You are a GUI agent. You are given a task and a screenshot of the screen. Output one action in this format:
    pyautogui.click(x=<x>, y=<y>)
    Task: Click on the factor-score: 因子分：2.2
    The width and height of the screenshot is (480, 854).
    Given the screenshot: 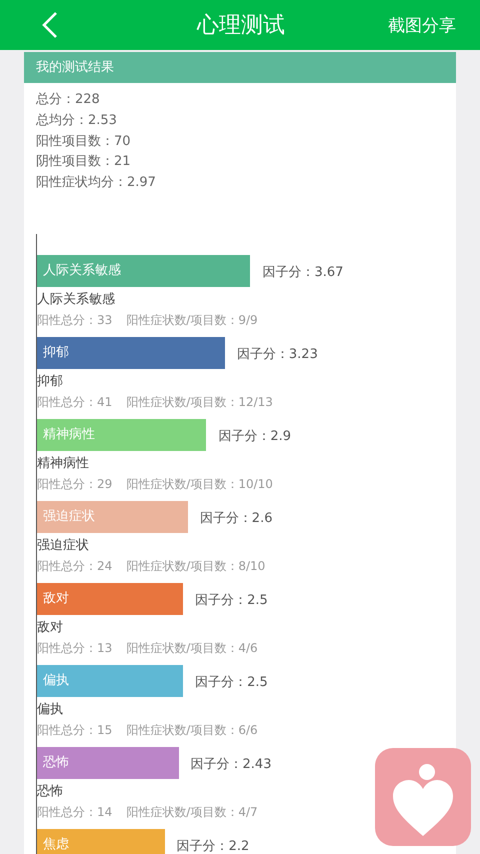 What is the action you would take?
    pyautogui.click(x=213, y=846)
    